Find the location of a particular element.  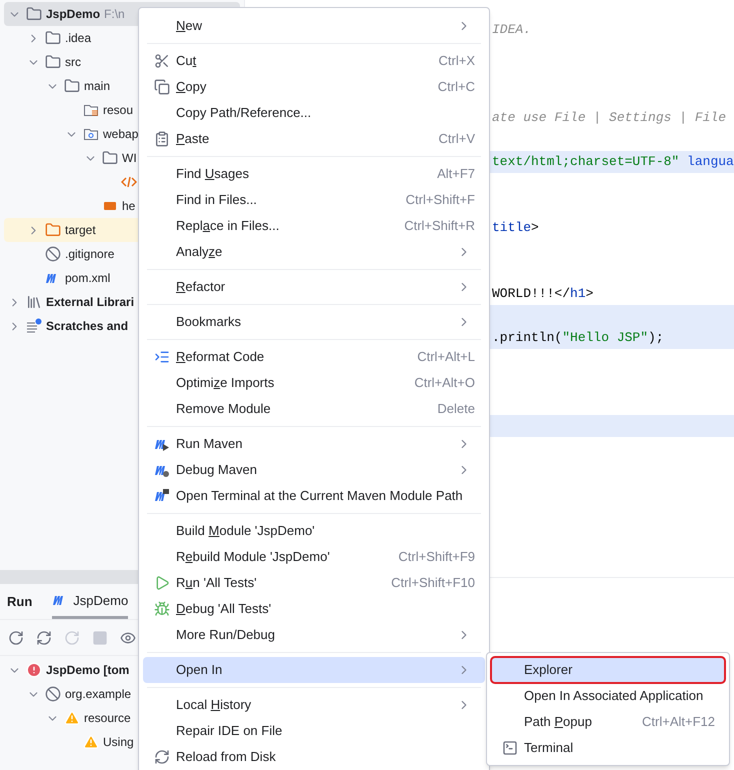

shortcut-label: Ctrl+Alt+O is located at coordinates (444, 383).